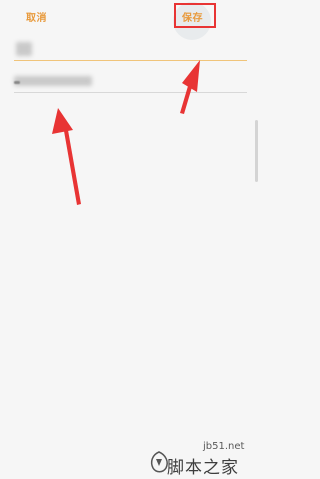 This screenshot has width=320, height=479. I want to click on arrow-to-content-icon, so click(66, 156).